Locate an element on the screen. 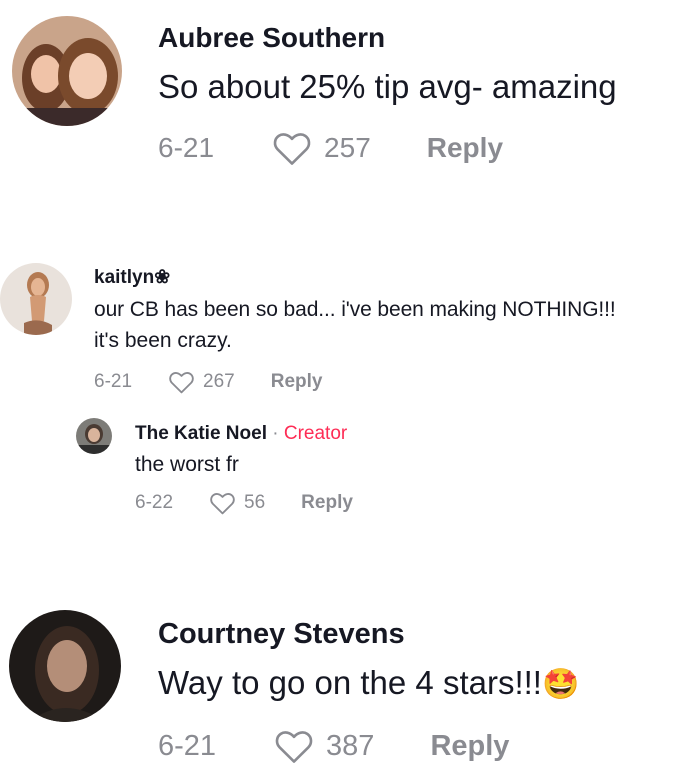  like-count: 56 is located at coordinates (255, 502).